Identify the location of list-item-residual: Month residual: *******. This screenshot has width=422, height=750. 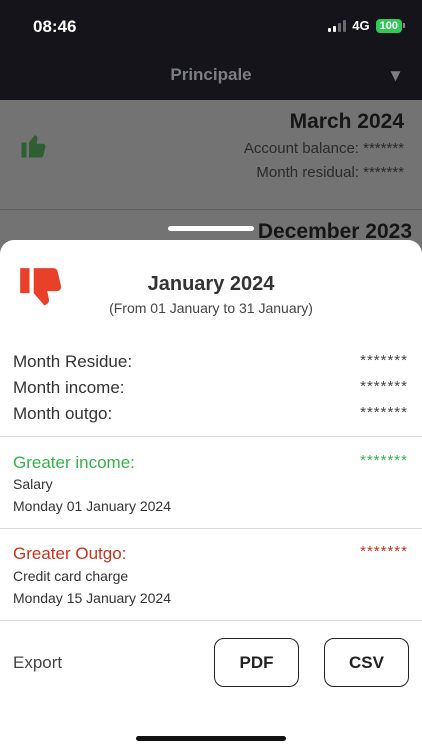
(330, 172).